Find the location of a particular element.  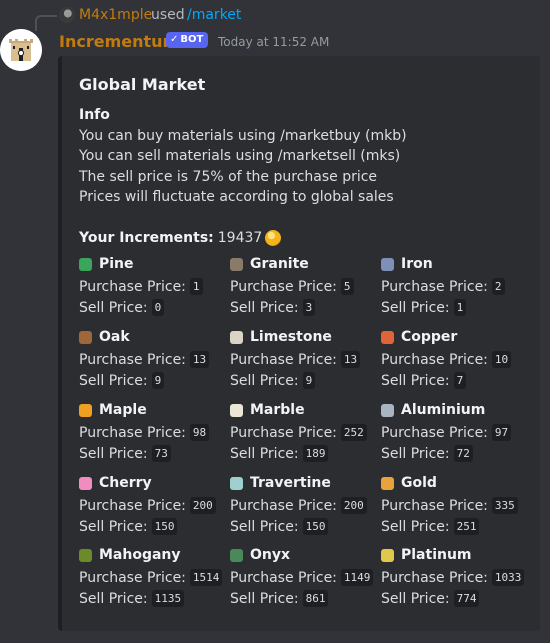

verified-check-icon: ✓ is located at coordinates (174, 39).